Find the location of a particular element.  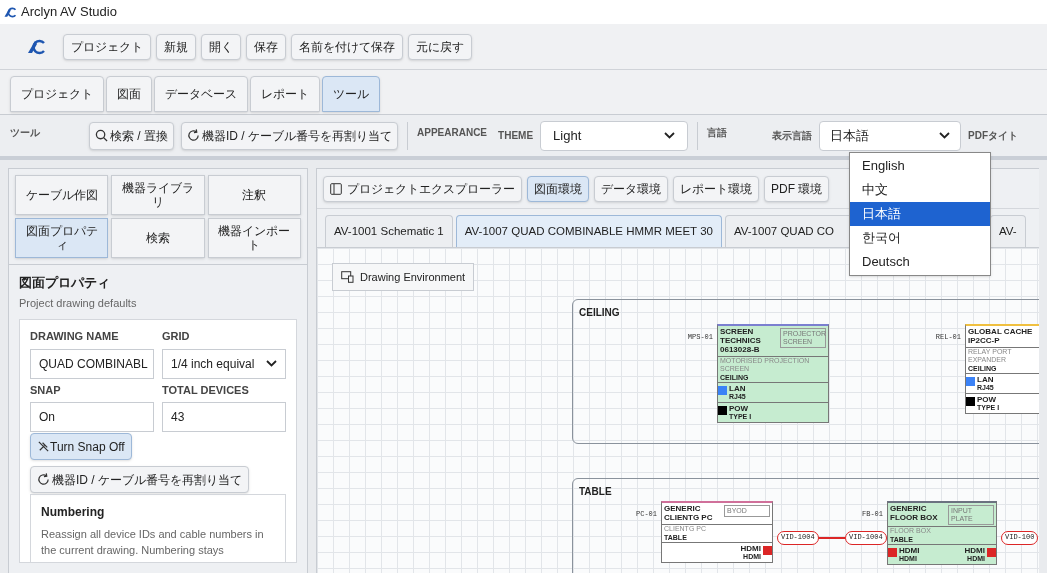

field-label: SNAP is located at coordinates (46, 390).